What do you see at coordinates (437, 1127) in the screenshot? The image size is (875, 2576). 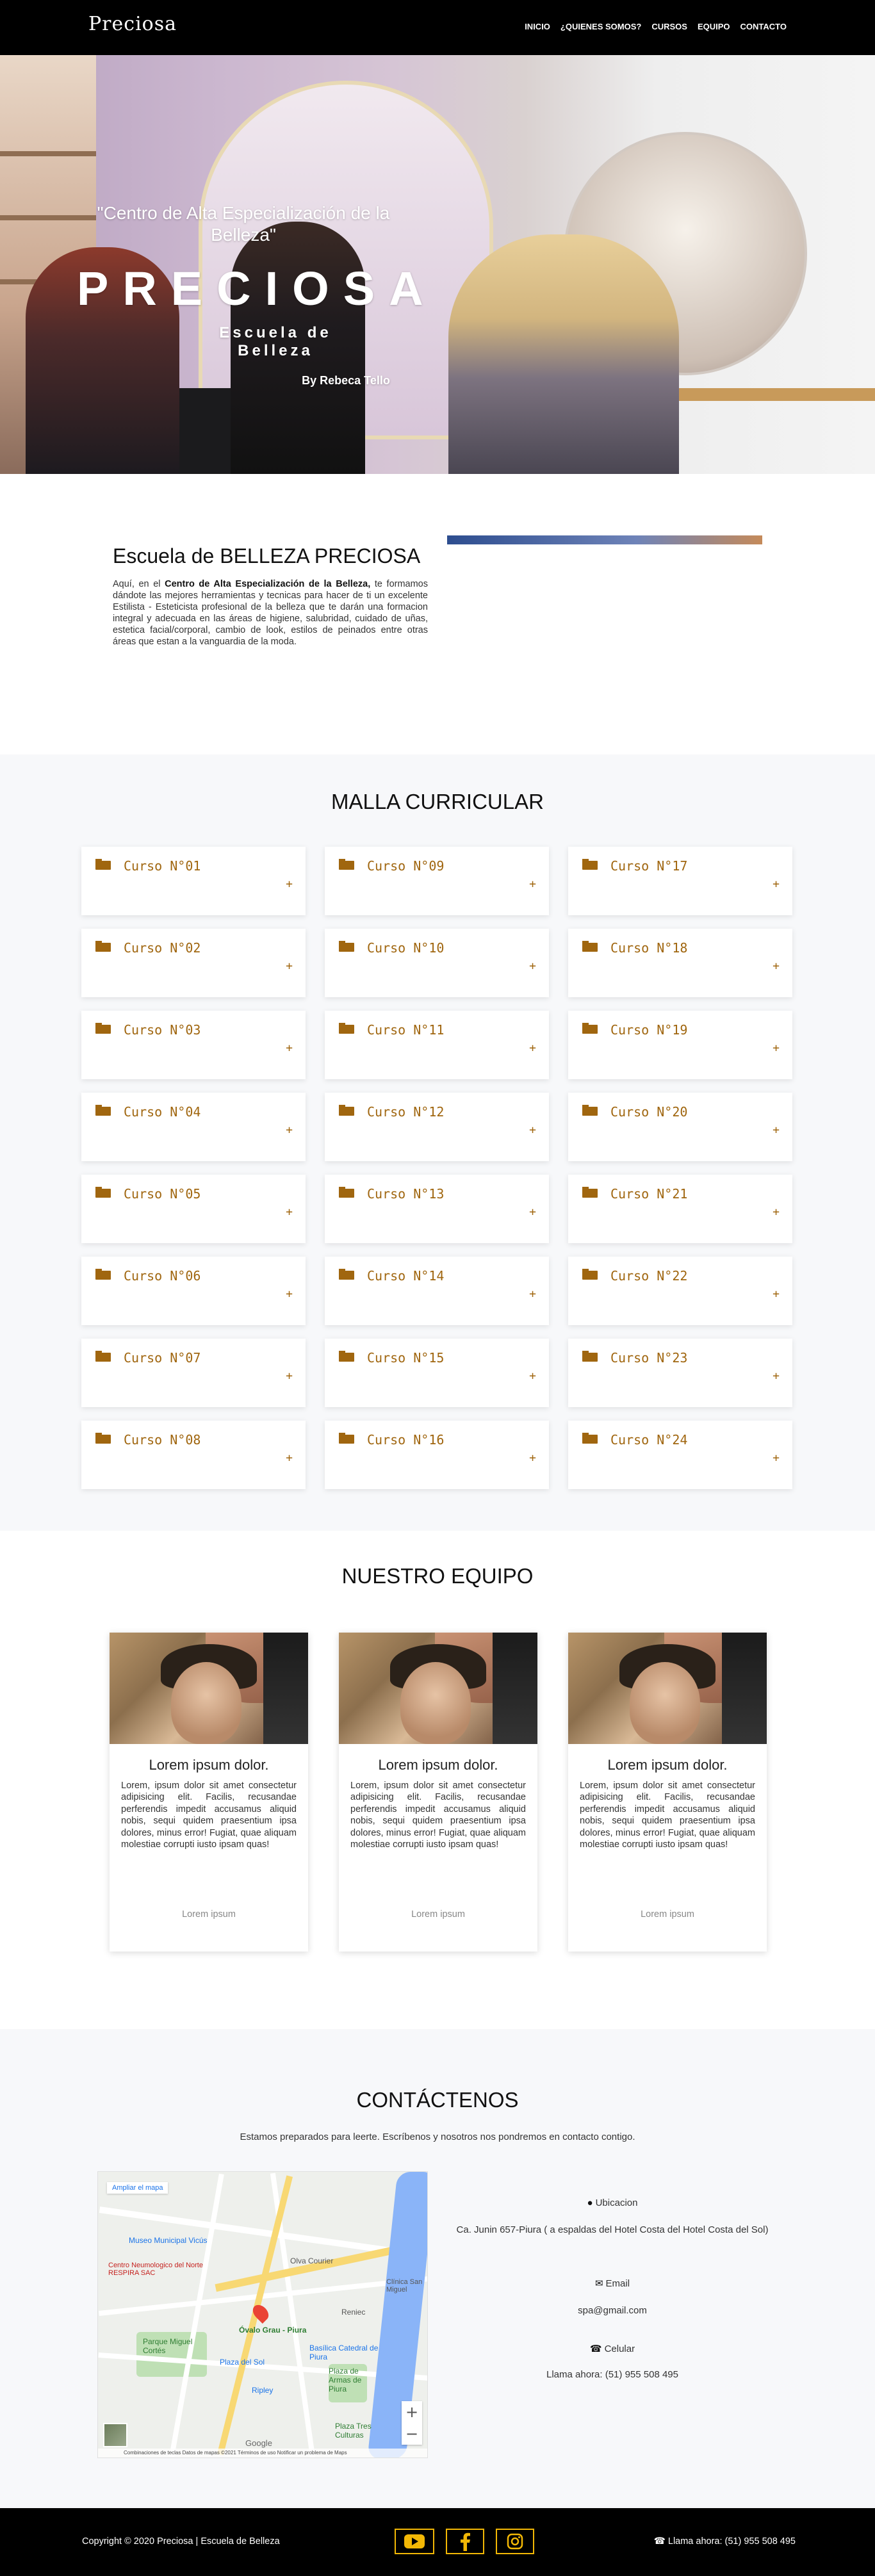 I see `course-card: Curso N°12 +` at bounding box center [437, 1127].